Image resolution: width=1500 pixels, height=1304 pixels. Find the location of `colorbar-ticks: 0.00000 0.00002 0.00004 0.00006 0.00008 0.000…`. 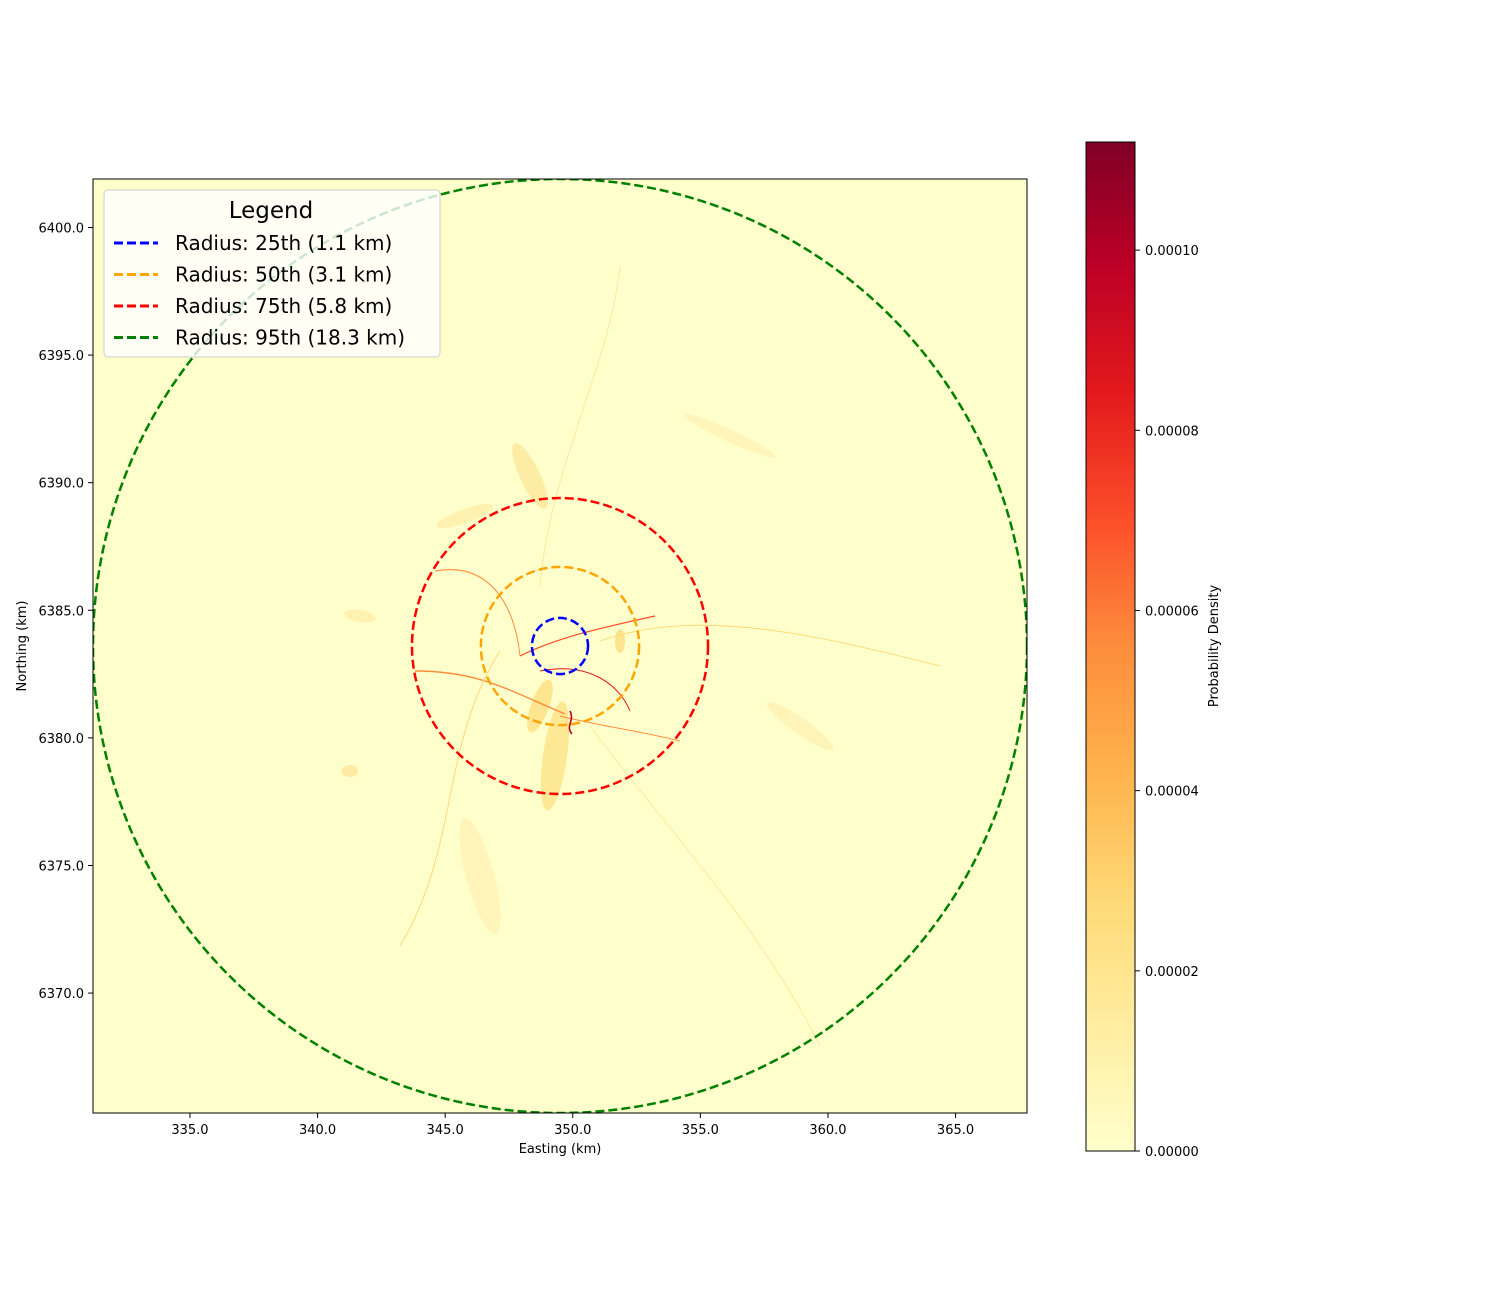

colorbar-ticks: 0.00000 0.00002 0.00004 0.00006 0.00008 0.000… is located at coordinates (1167, 702).